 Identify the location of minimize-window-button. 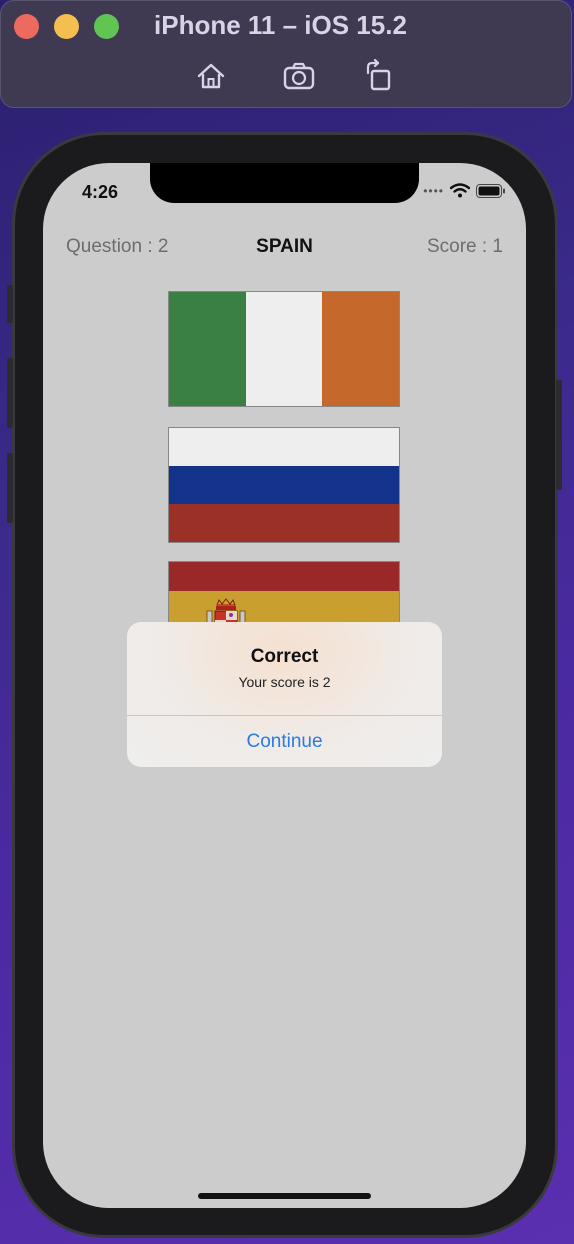
(66, 26).